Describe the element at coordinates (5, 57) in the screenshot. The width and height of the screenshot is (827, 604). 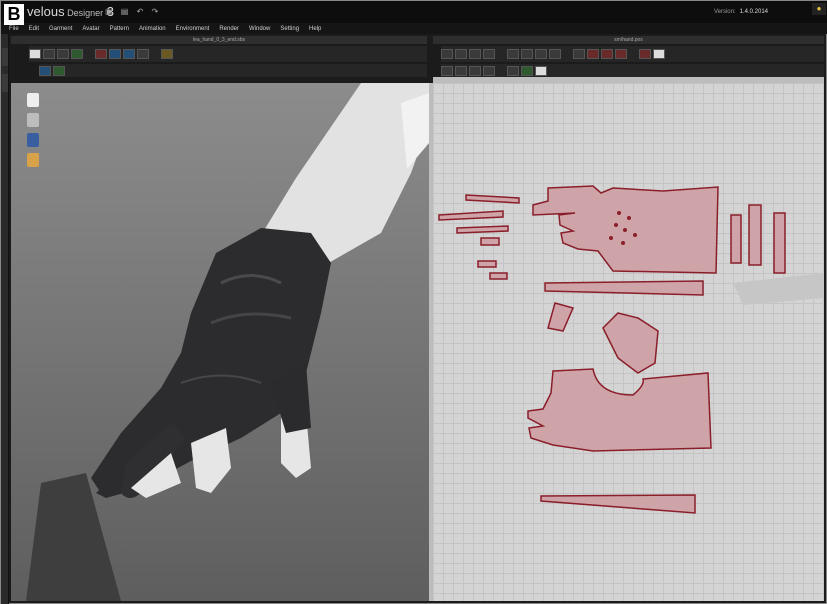
I see `library-tab` at that location.